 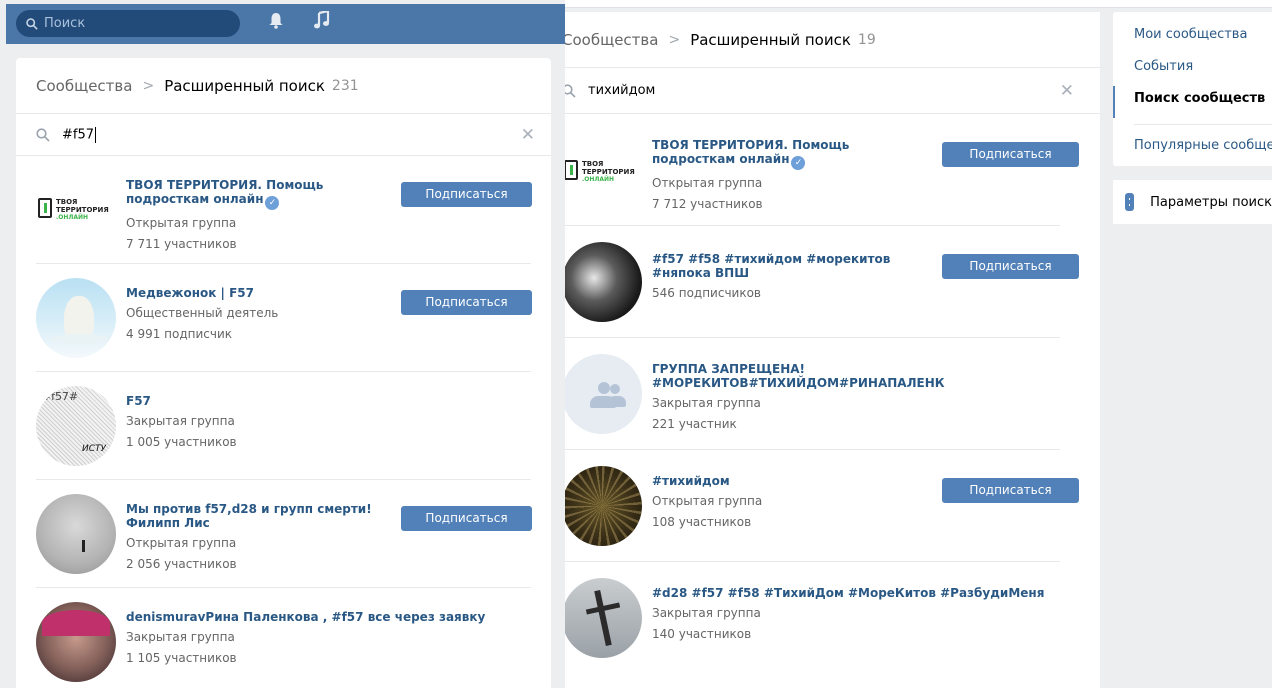 What do you see at coordinates (1192, 102) in the screenshot?
I see `menu-item-community-search: Поиск сообществ` at bounding box center [1192, 102].